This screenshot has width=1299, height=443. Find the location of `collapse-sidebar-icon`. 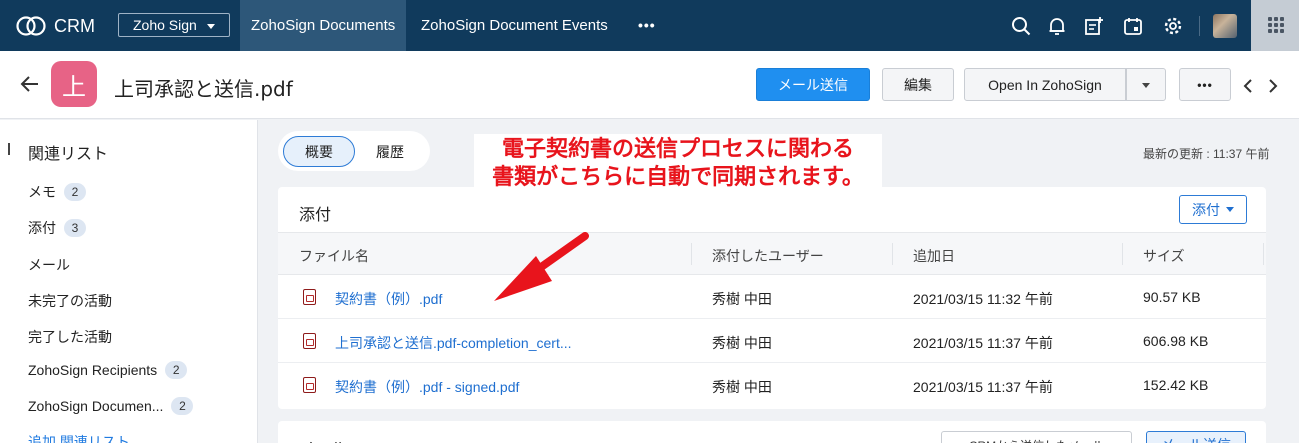

collapse-sidebar-icon is located at coordinates (9, 149).